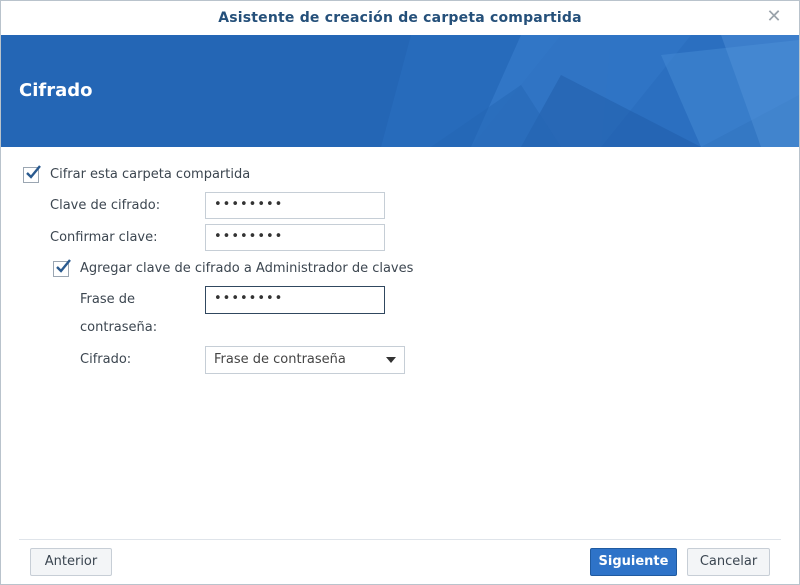 This screenshot has width=800, height=585. Describe the element at coordinates (107, 299) in the screenshot. I see `passphrase-label-line1: Frase de` at that location.